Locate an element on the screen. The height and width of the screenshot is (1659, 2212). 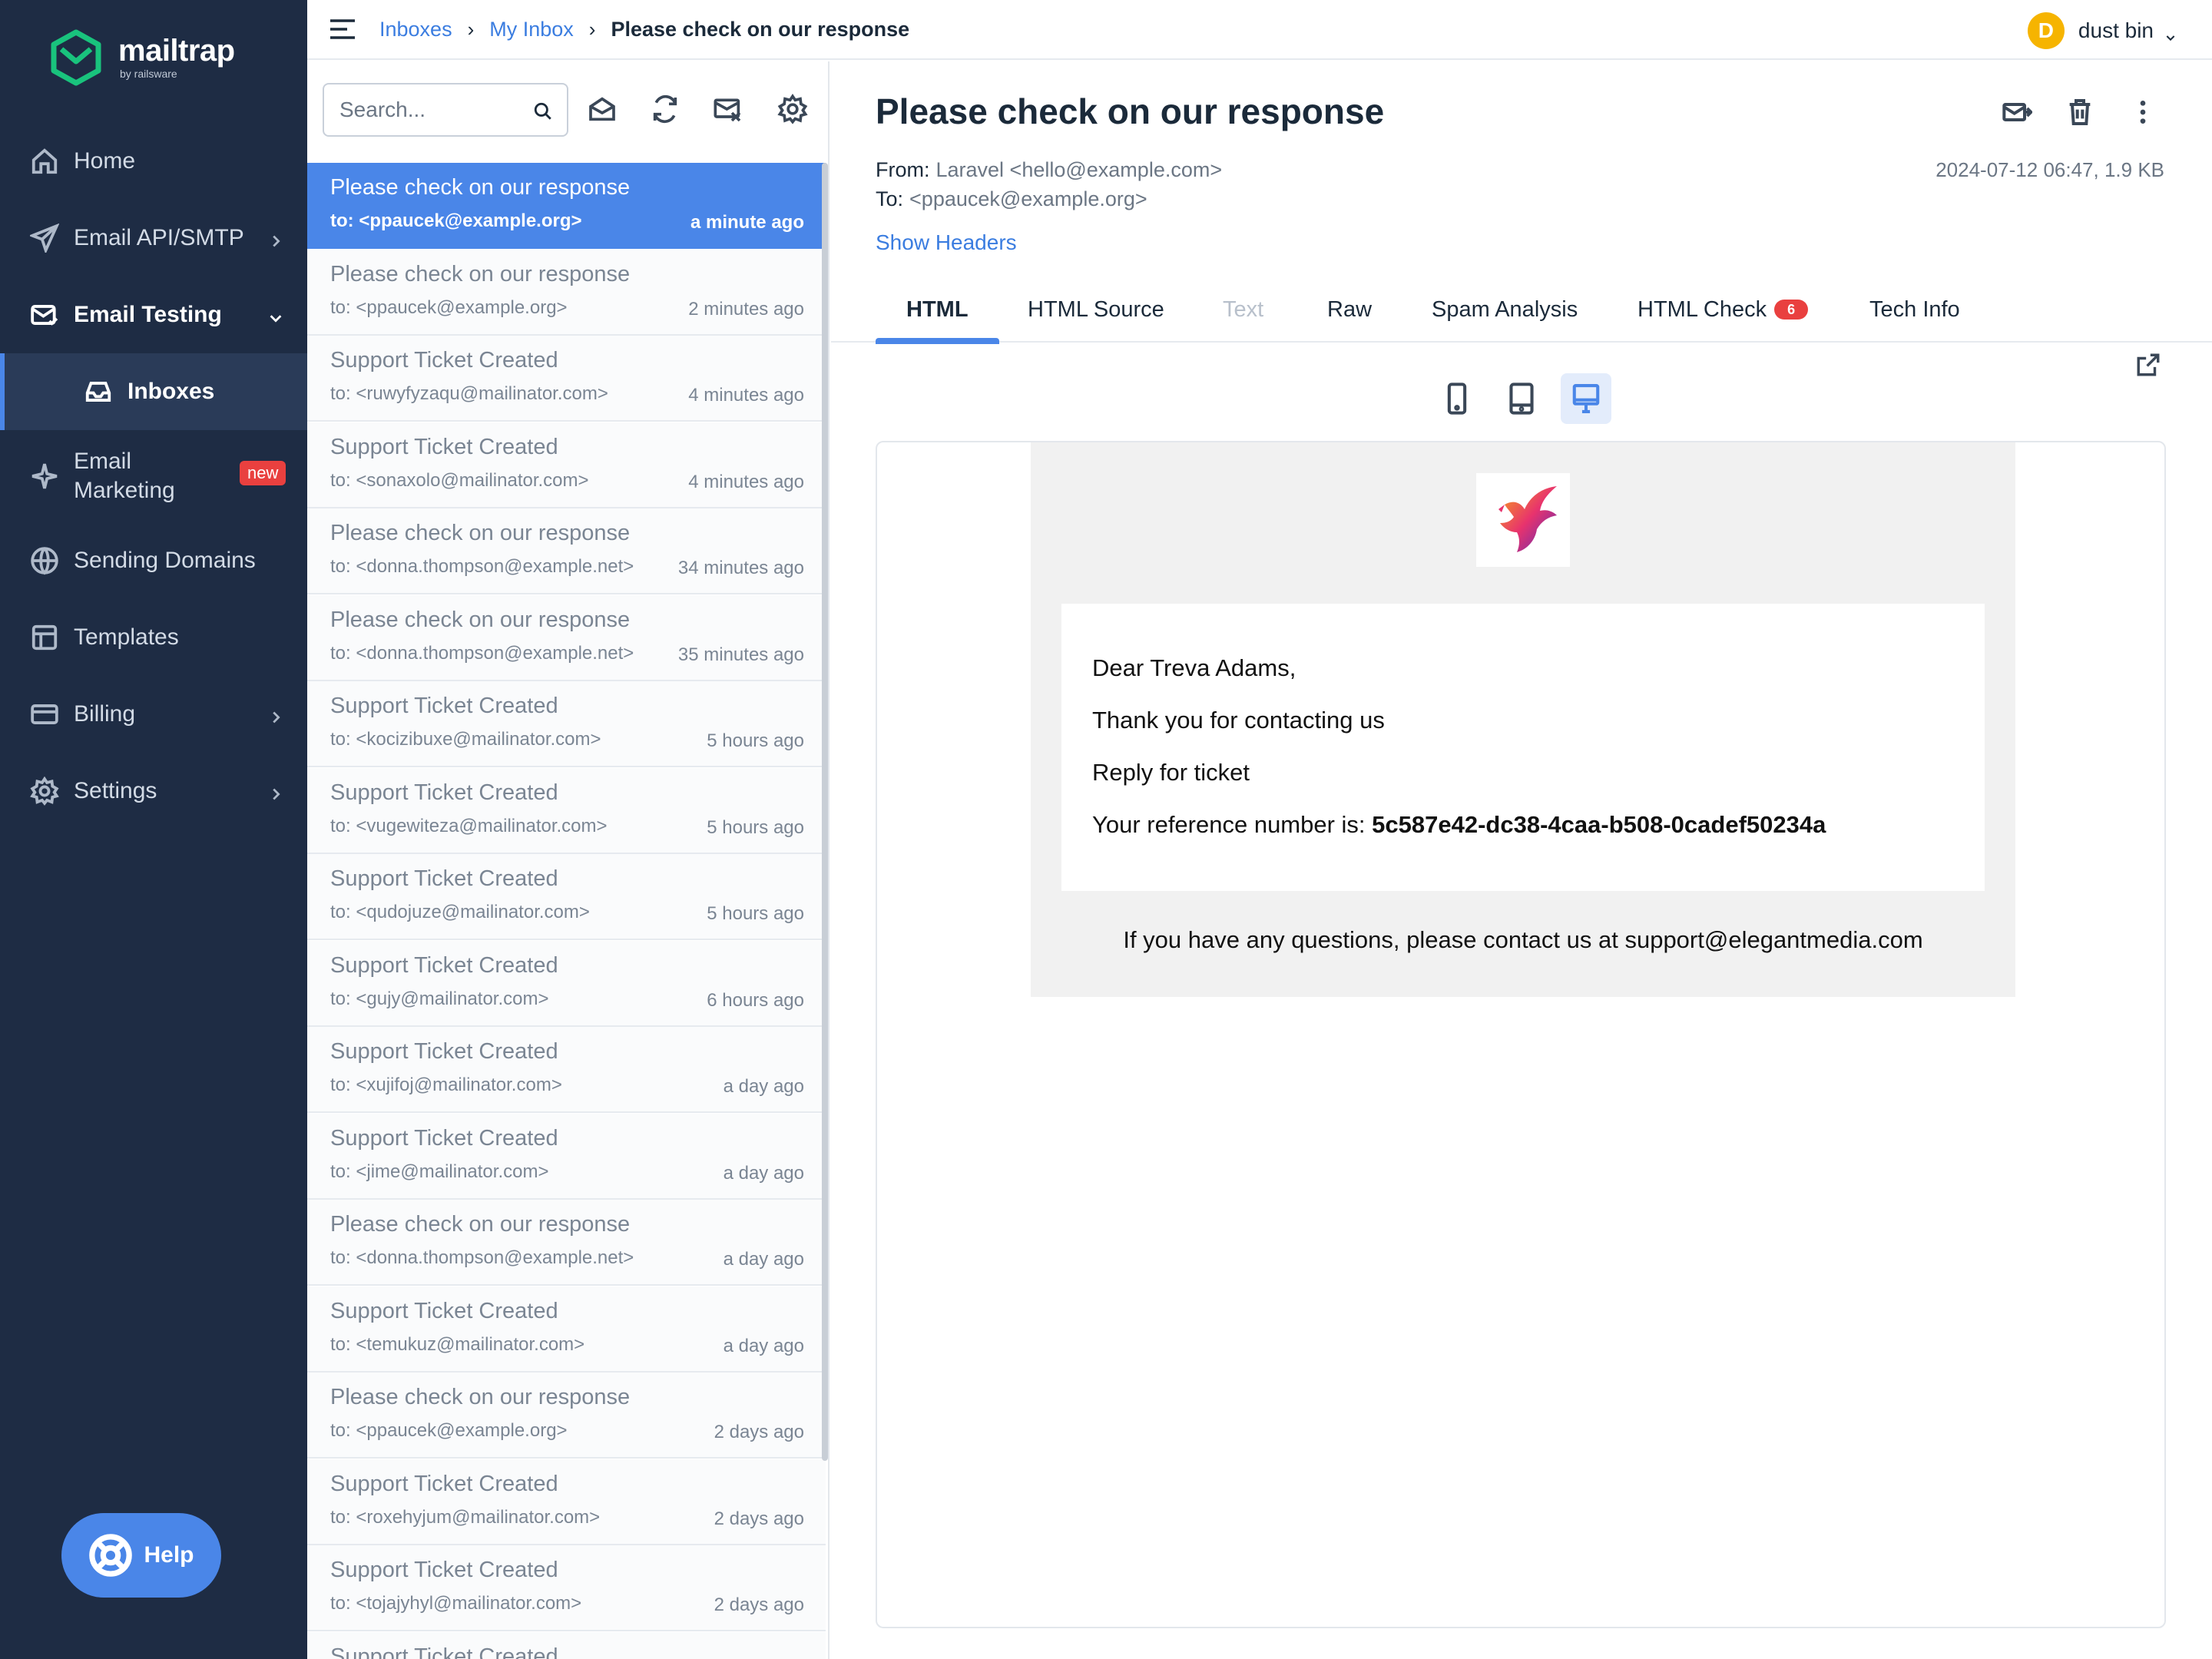
forward-icon is located at coordinates (2018, 114).